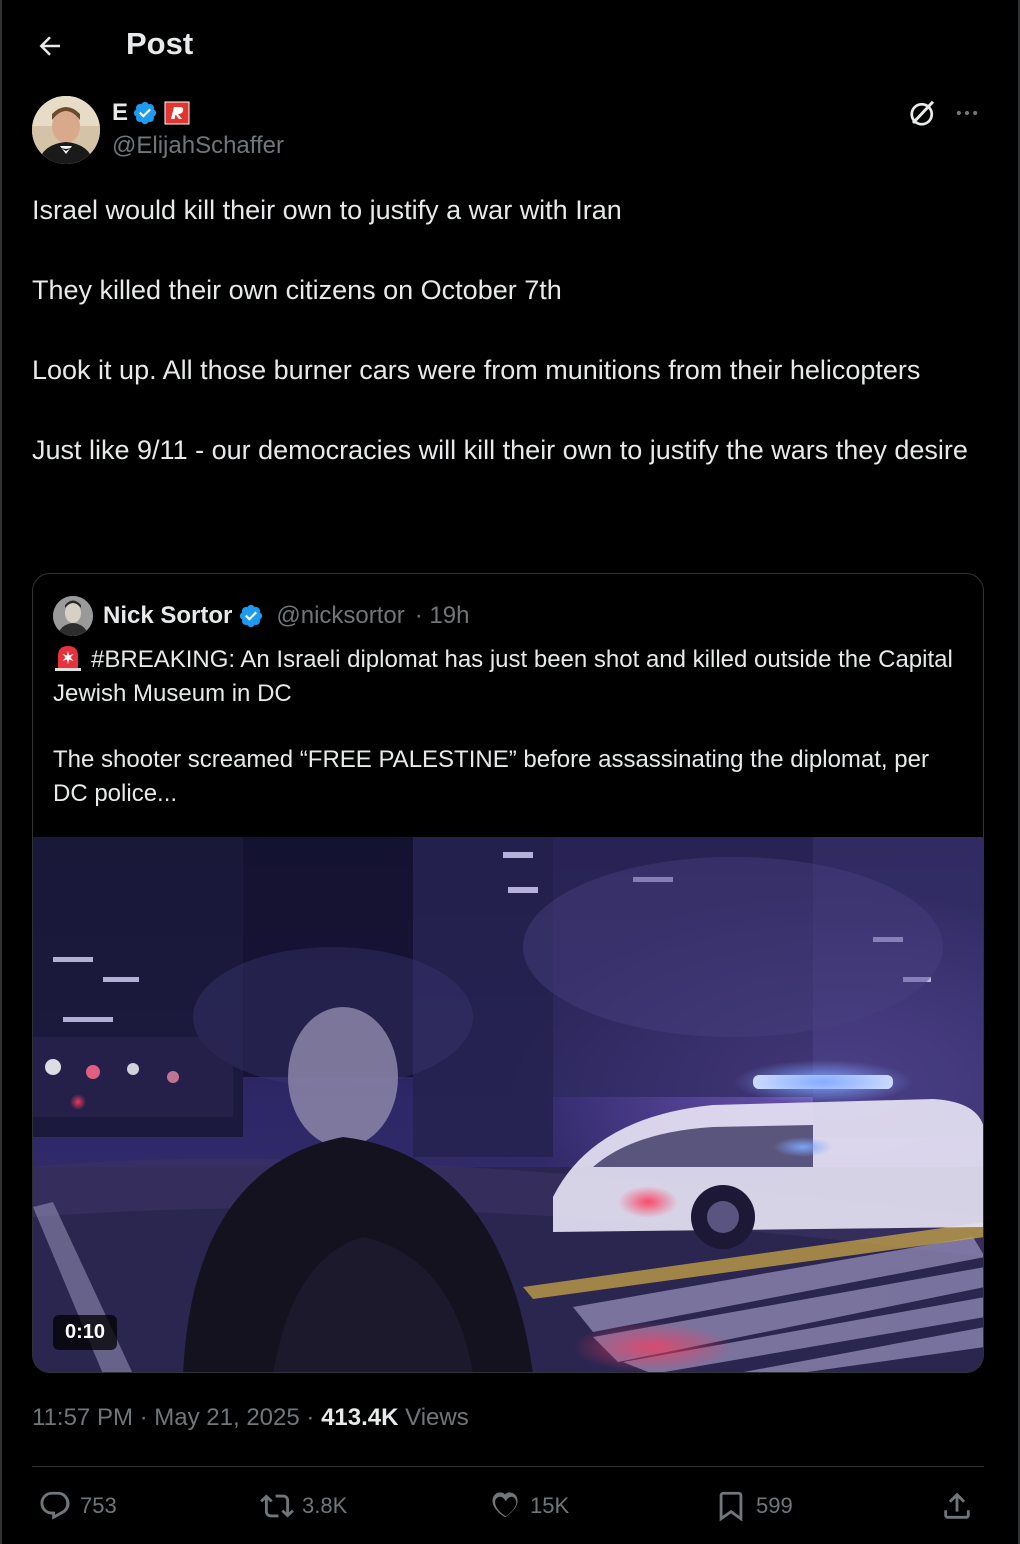  I want to click on affiliate-badge-icon, so click(177, 113).